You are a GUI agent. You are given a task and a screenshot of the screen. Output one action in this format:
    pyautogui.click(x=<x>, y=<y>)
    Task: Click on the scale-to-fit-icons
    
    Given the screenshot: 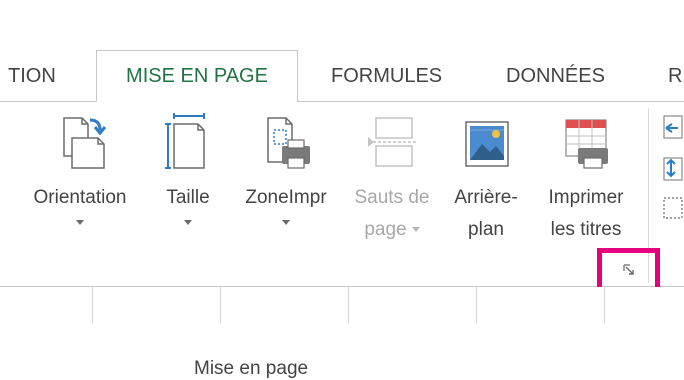 What is the action you would take?
    pyautogui.click(x=673, y=167)
    